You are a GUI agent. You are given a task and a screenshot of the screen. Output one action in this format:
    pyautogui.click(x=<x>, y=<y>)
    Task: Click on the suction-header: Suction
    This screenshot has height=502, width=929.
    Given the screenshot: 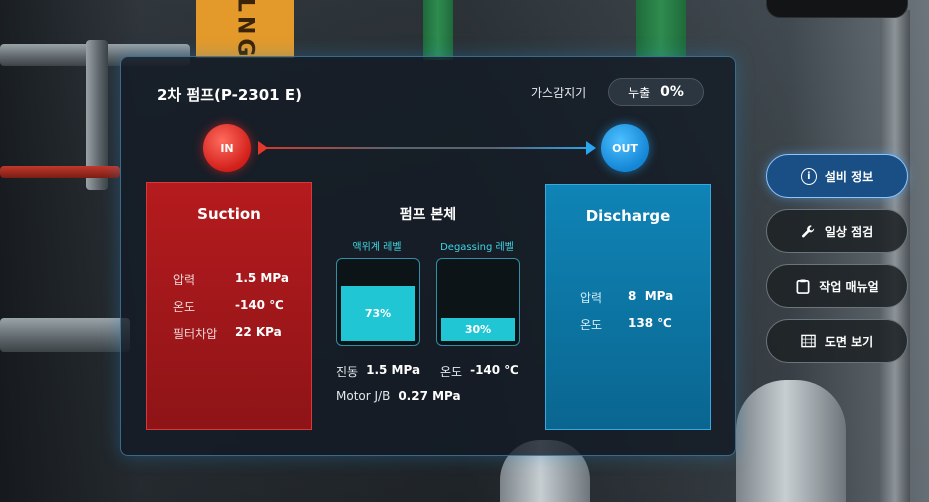 What is the action you would take?
    pyautogui.click(x=229, y=214)
    